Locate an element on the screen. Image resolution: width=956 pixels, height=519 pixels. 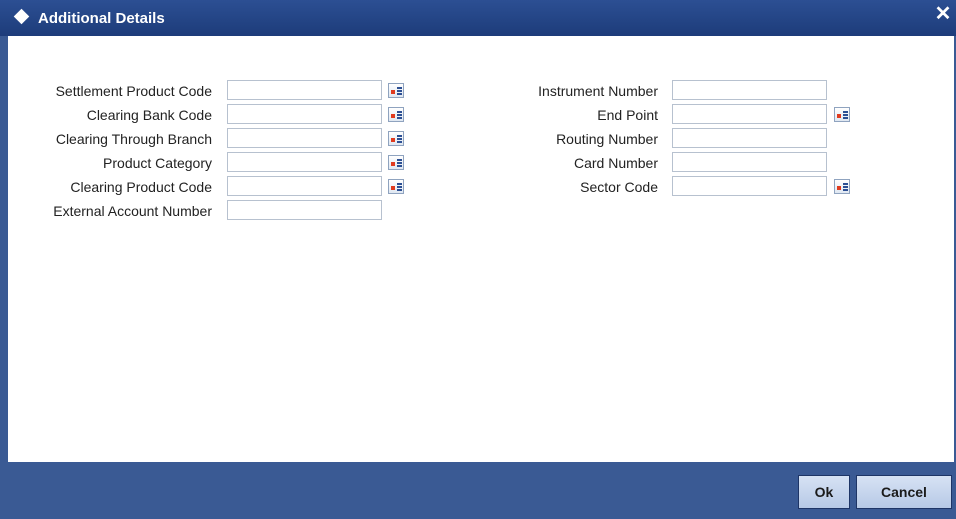
instrument-number-label: Instrument Number is located at coordinates (598, 91).